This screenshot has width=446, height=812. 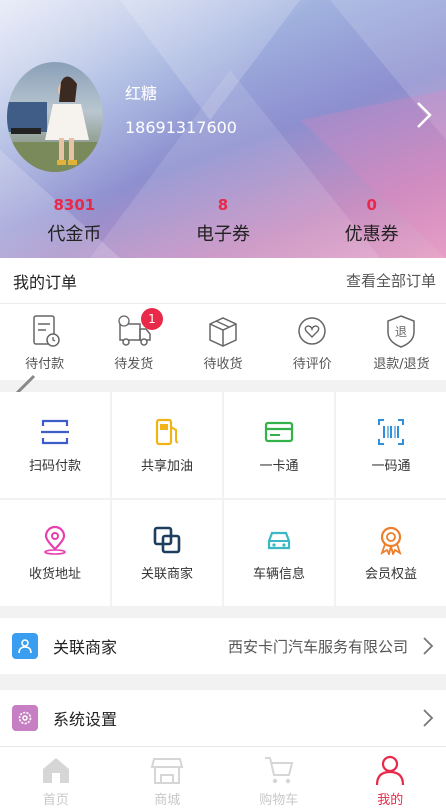 I want to click on asset-value: 8301, so click(x=74, y=205).